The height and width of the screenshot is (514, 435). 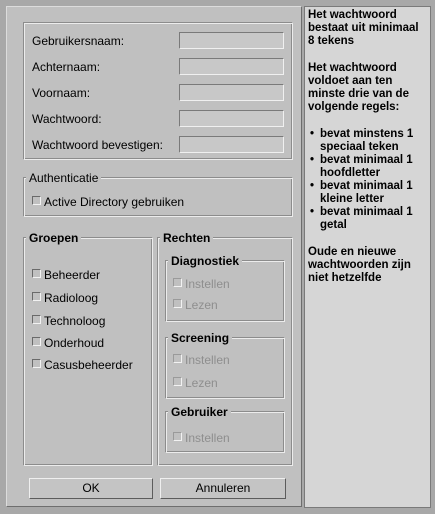 What do you see at coordinates (78, 41) in the screenshot?
I see `username-label: Gebruikersnaam:` at bounding box center [78, 41].